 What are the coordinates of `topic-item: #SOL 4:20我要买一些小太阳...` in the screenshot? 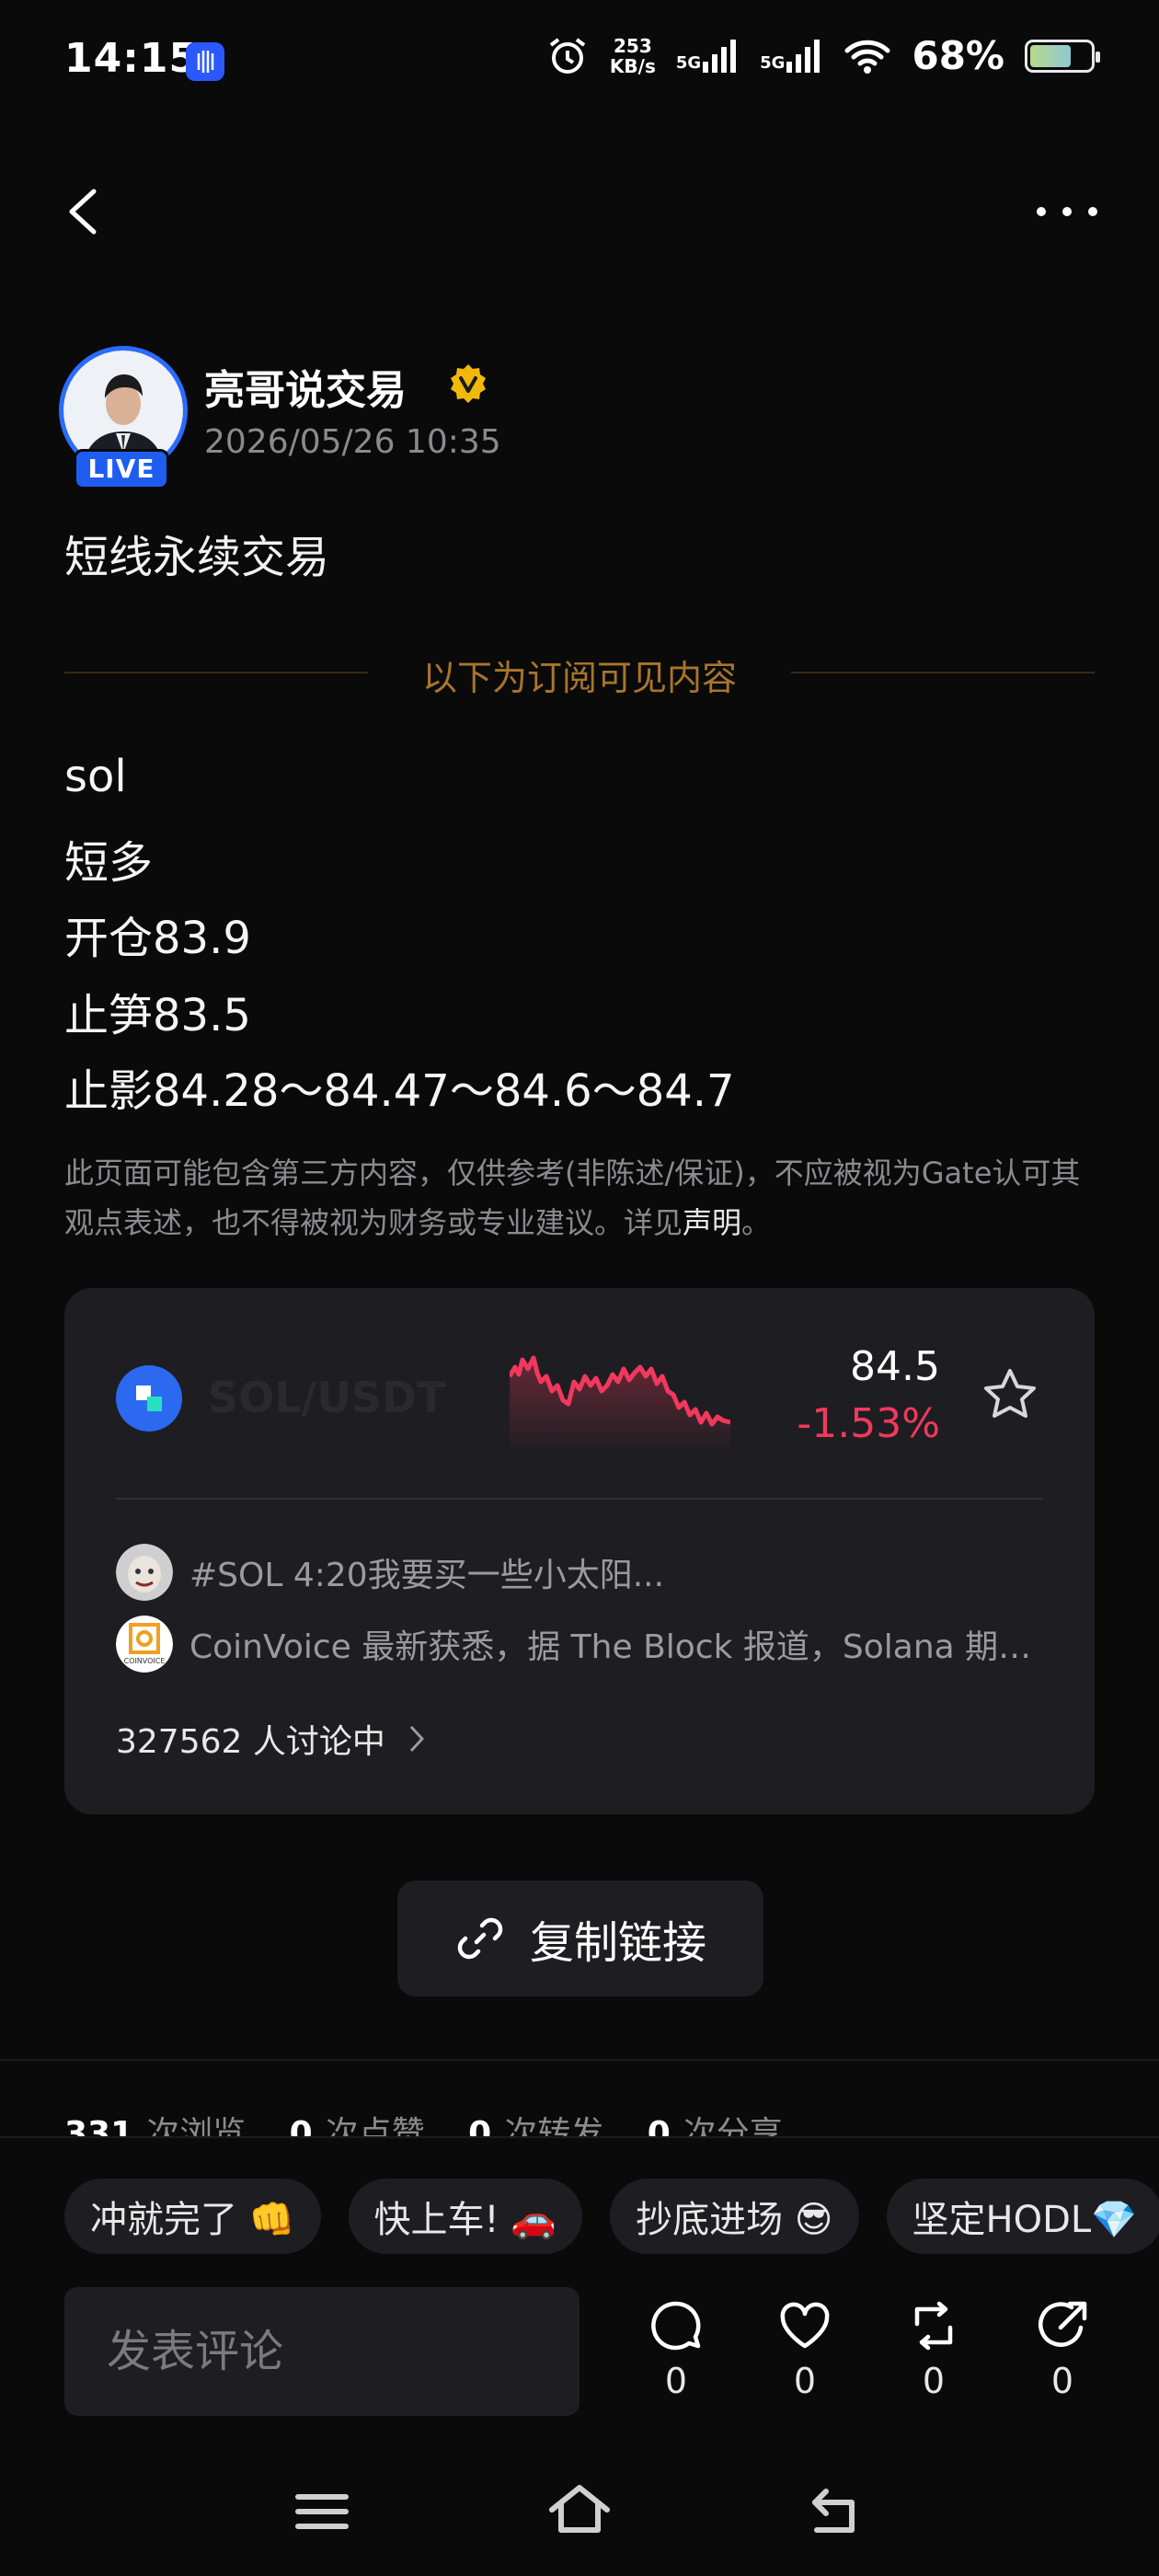 It's located at (580, 1572).